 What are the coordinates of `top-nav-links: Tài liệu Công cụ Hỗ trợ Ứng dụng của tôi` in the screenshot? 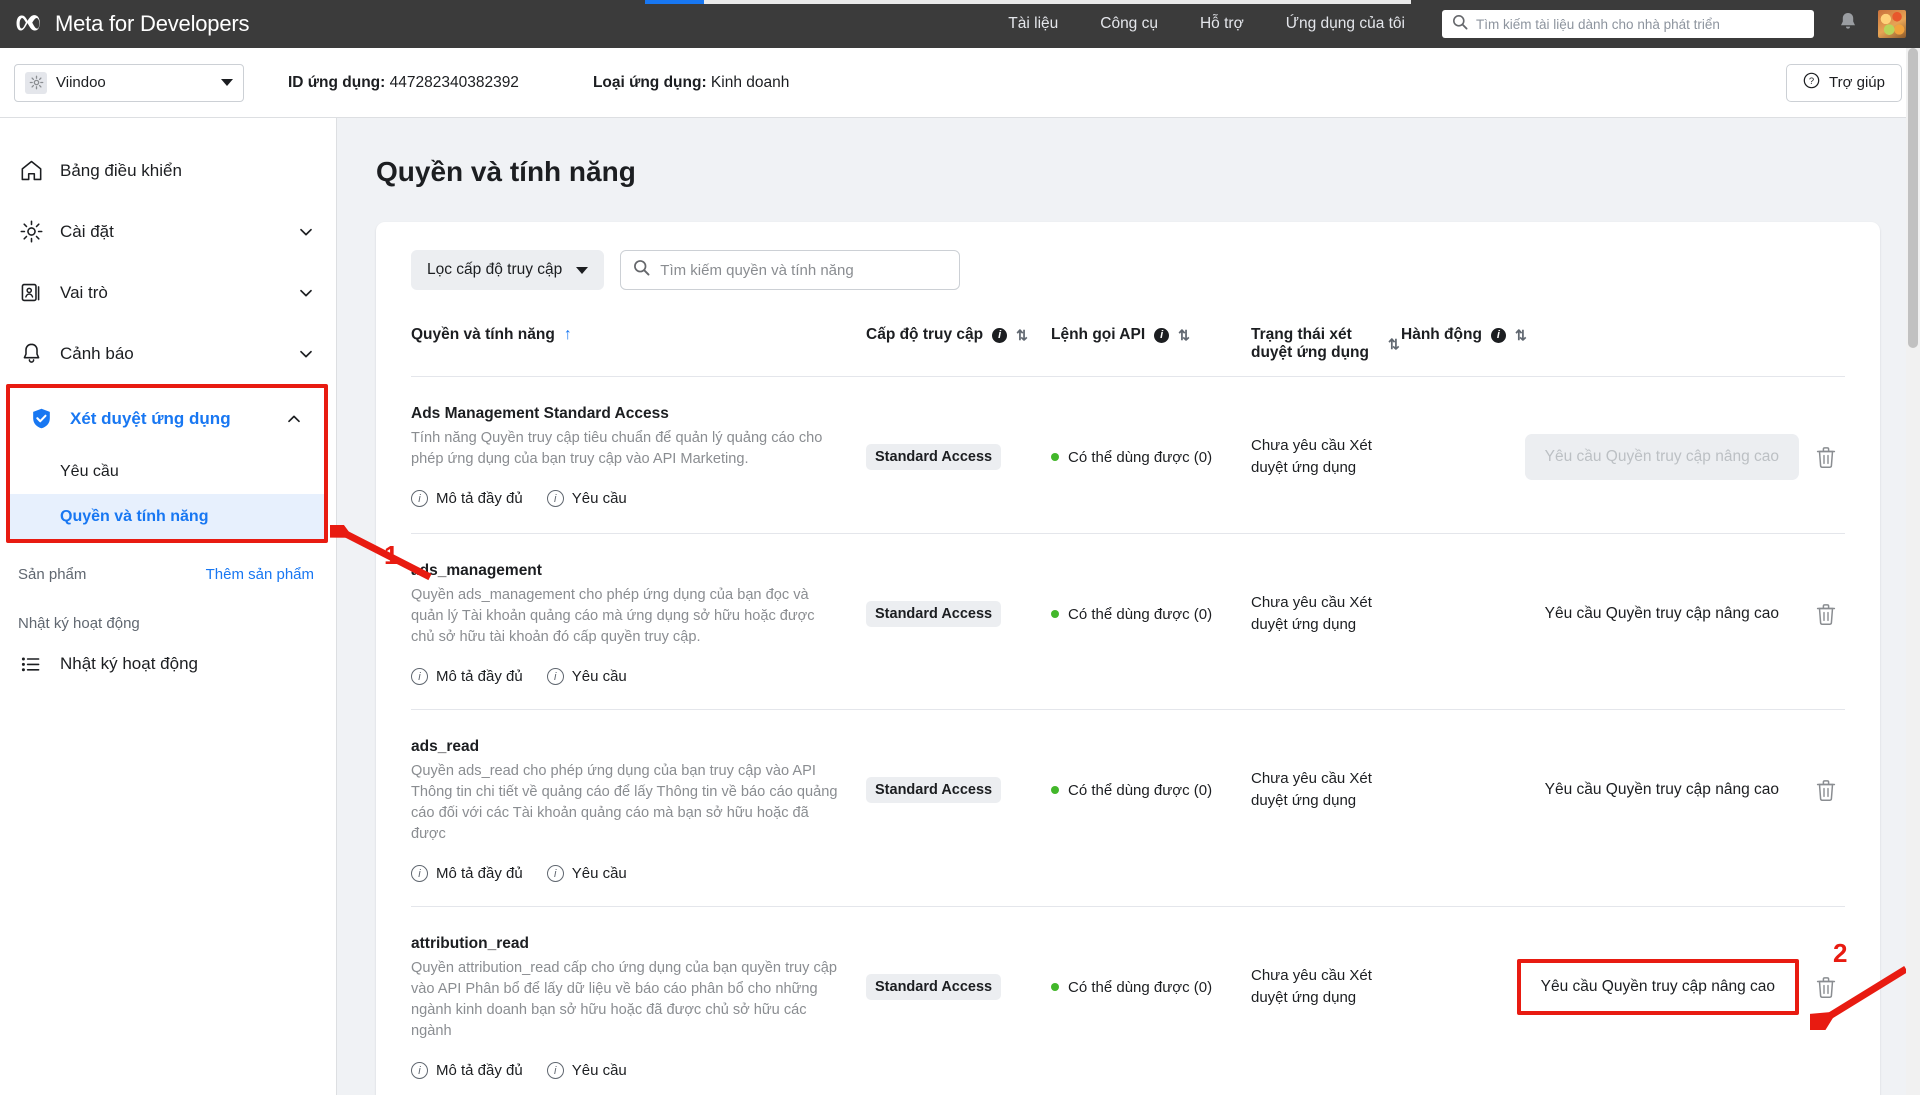 It's located at (1453, 24).